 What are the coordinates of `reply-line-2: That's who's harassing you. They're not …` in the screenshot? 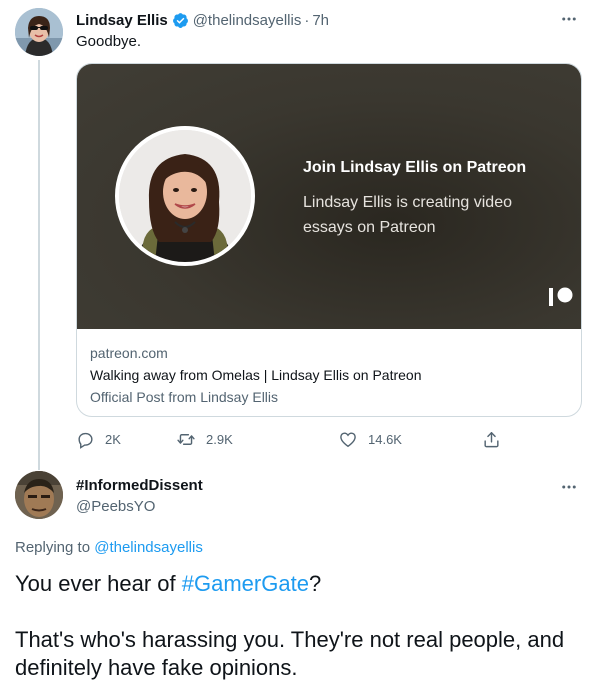 It's located at (290, 653).